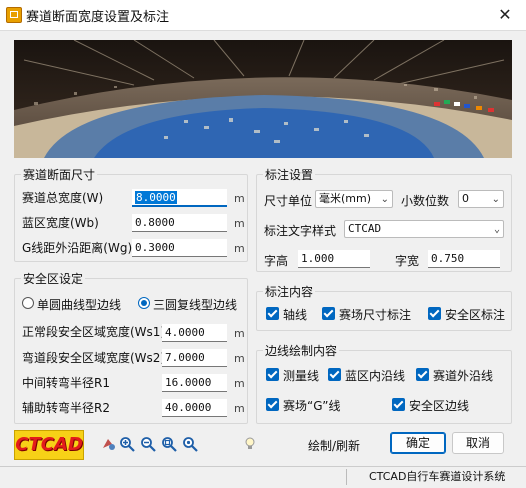 The height and width of the screenshot is (488, 526). Describe the element at coordinates (334, 259) in the screenshot. I see `text-height-input: 1.000` at that location.